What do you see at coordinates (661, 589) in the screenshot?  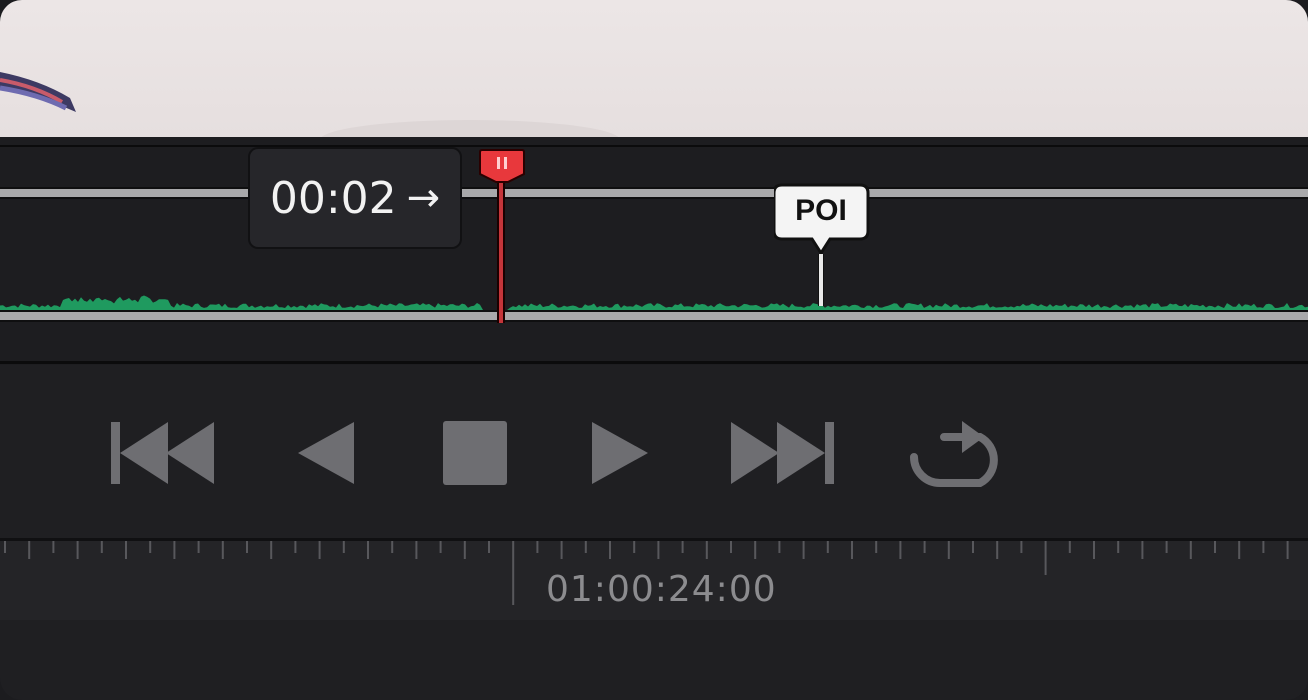 I see `ruler-timecode: 01:00:24:00` at bounding box center [661, 589].